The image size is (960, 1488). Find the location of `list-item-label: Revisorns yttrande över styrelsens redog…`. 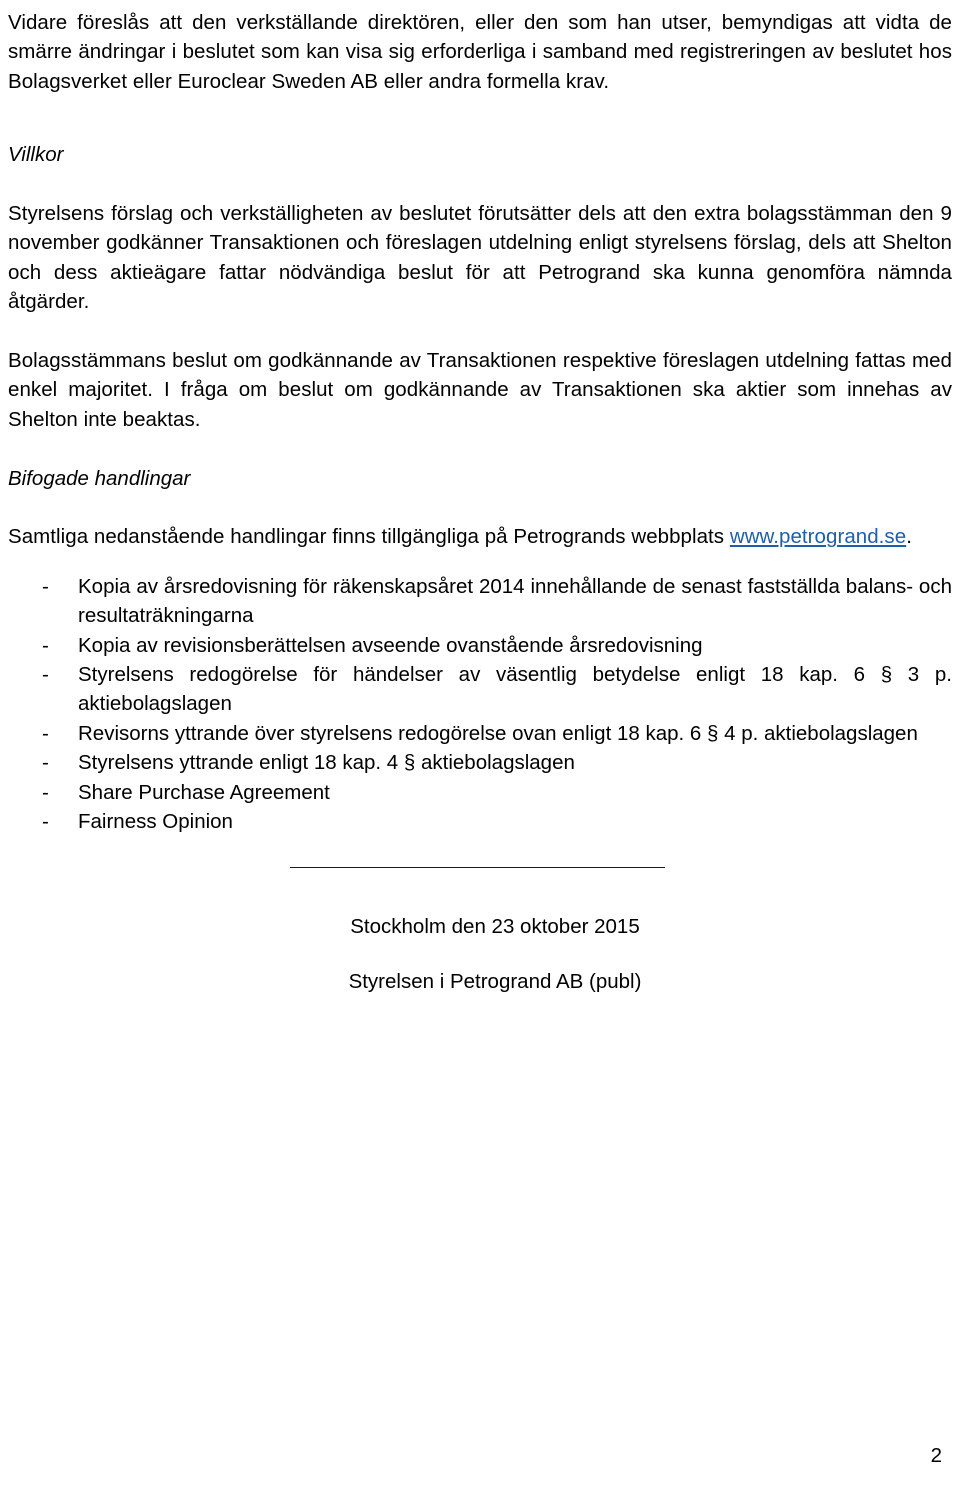

list-item-label: Revisorns yttrande över styrelsens redog… is located at coordinates (498, 733).